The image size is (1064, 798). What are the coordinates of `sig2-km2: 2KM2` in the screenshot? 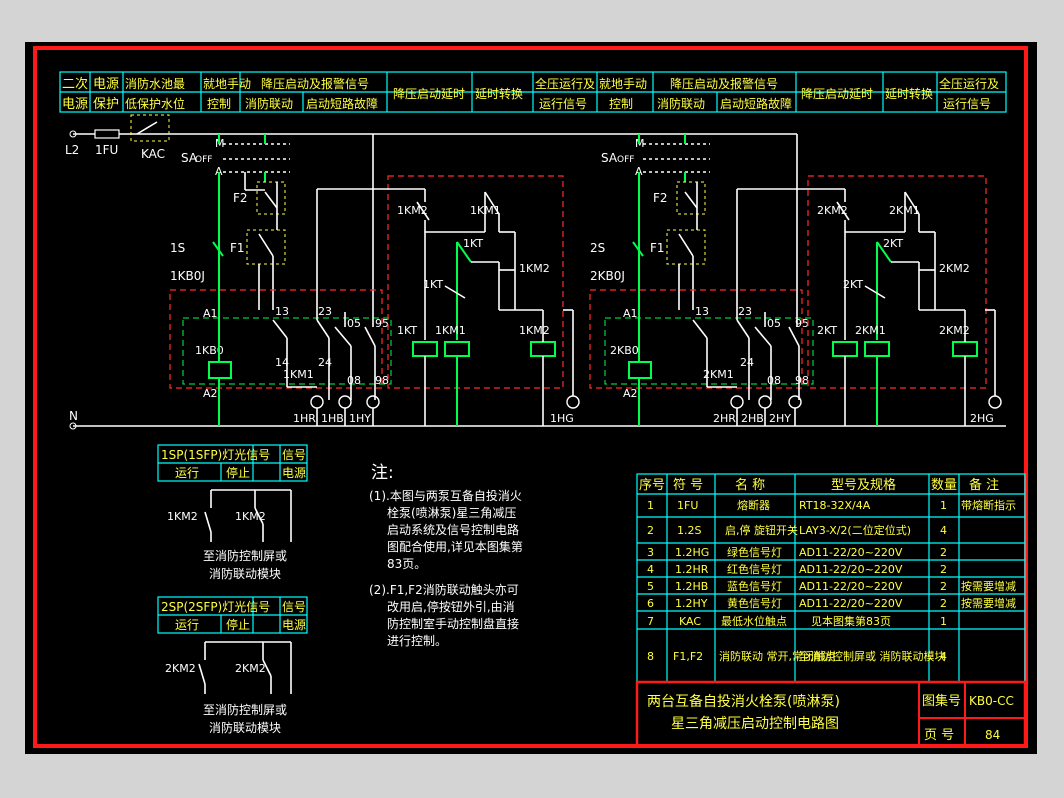 It's located at (180, 668).